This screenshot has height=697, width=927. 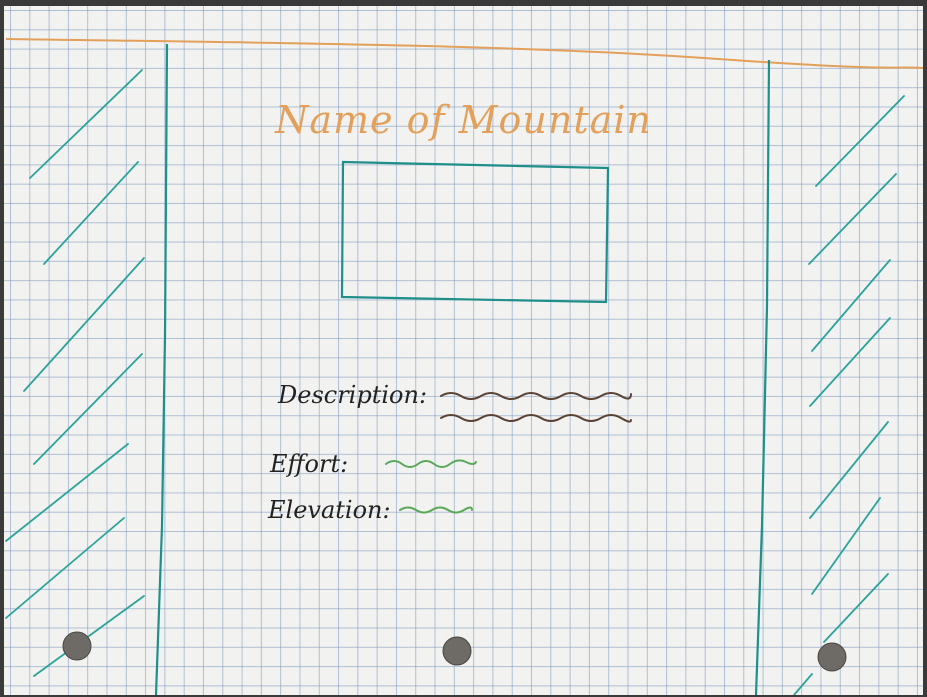 I want to click on punch-hole-left, so click(x=77, y=646).